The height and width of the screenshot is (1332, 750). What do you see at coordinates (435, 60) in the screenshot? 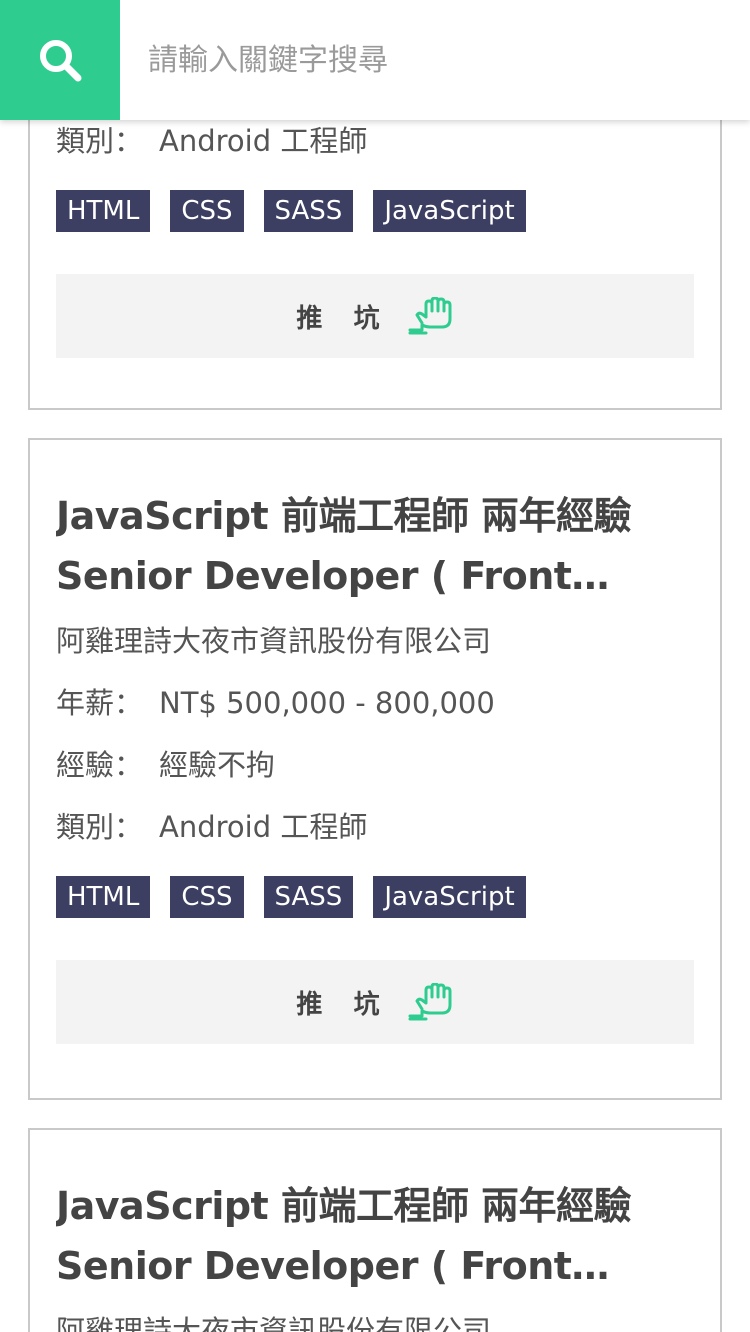
I see `search-input` at bounding box center [435, 60].